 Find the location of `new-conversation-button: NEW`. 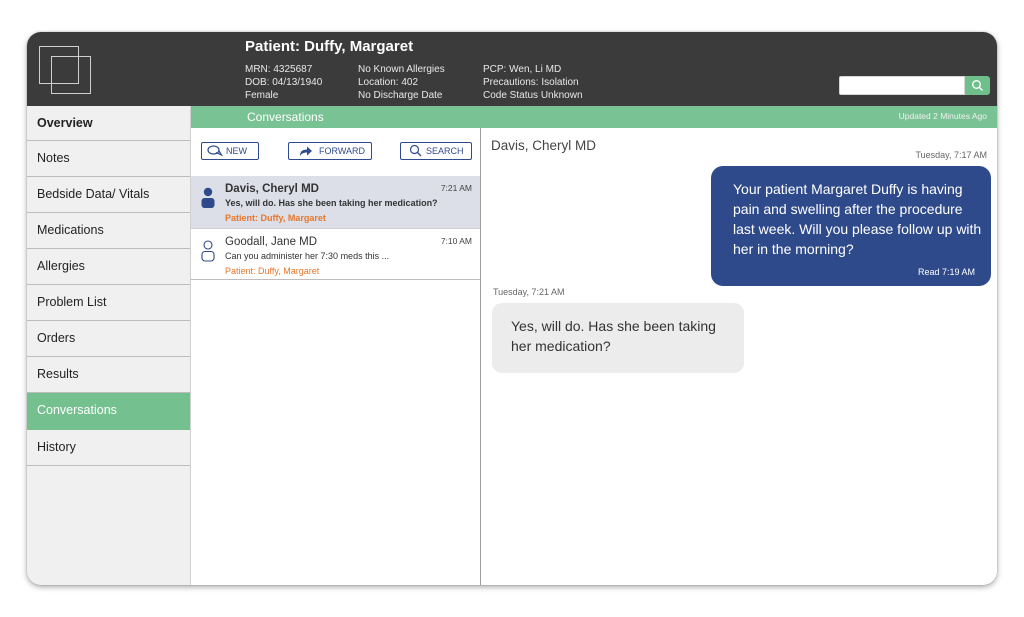

new-conversation-button: NEW is located at coordinates (230, 151).